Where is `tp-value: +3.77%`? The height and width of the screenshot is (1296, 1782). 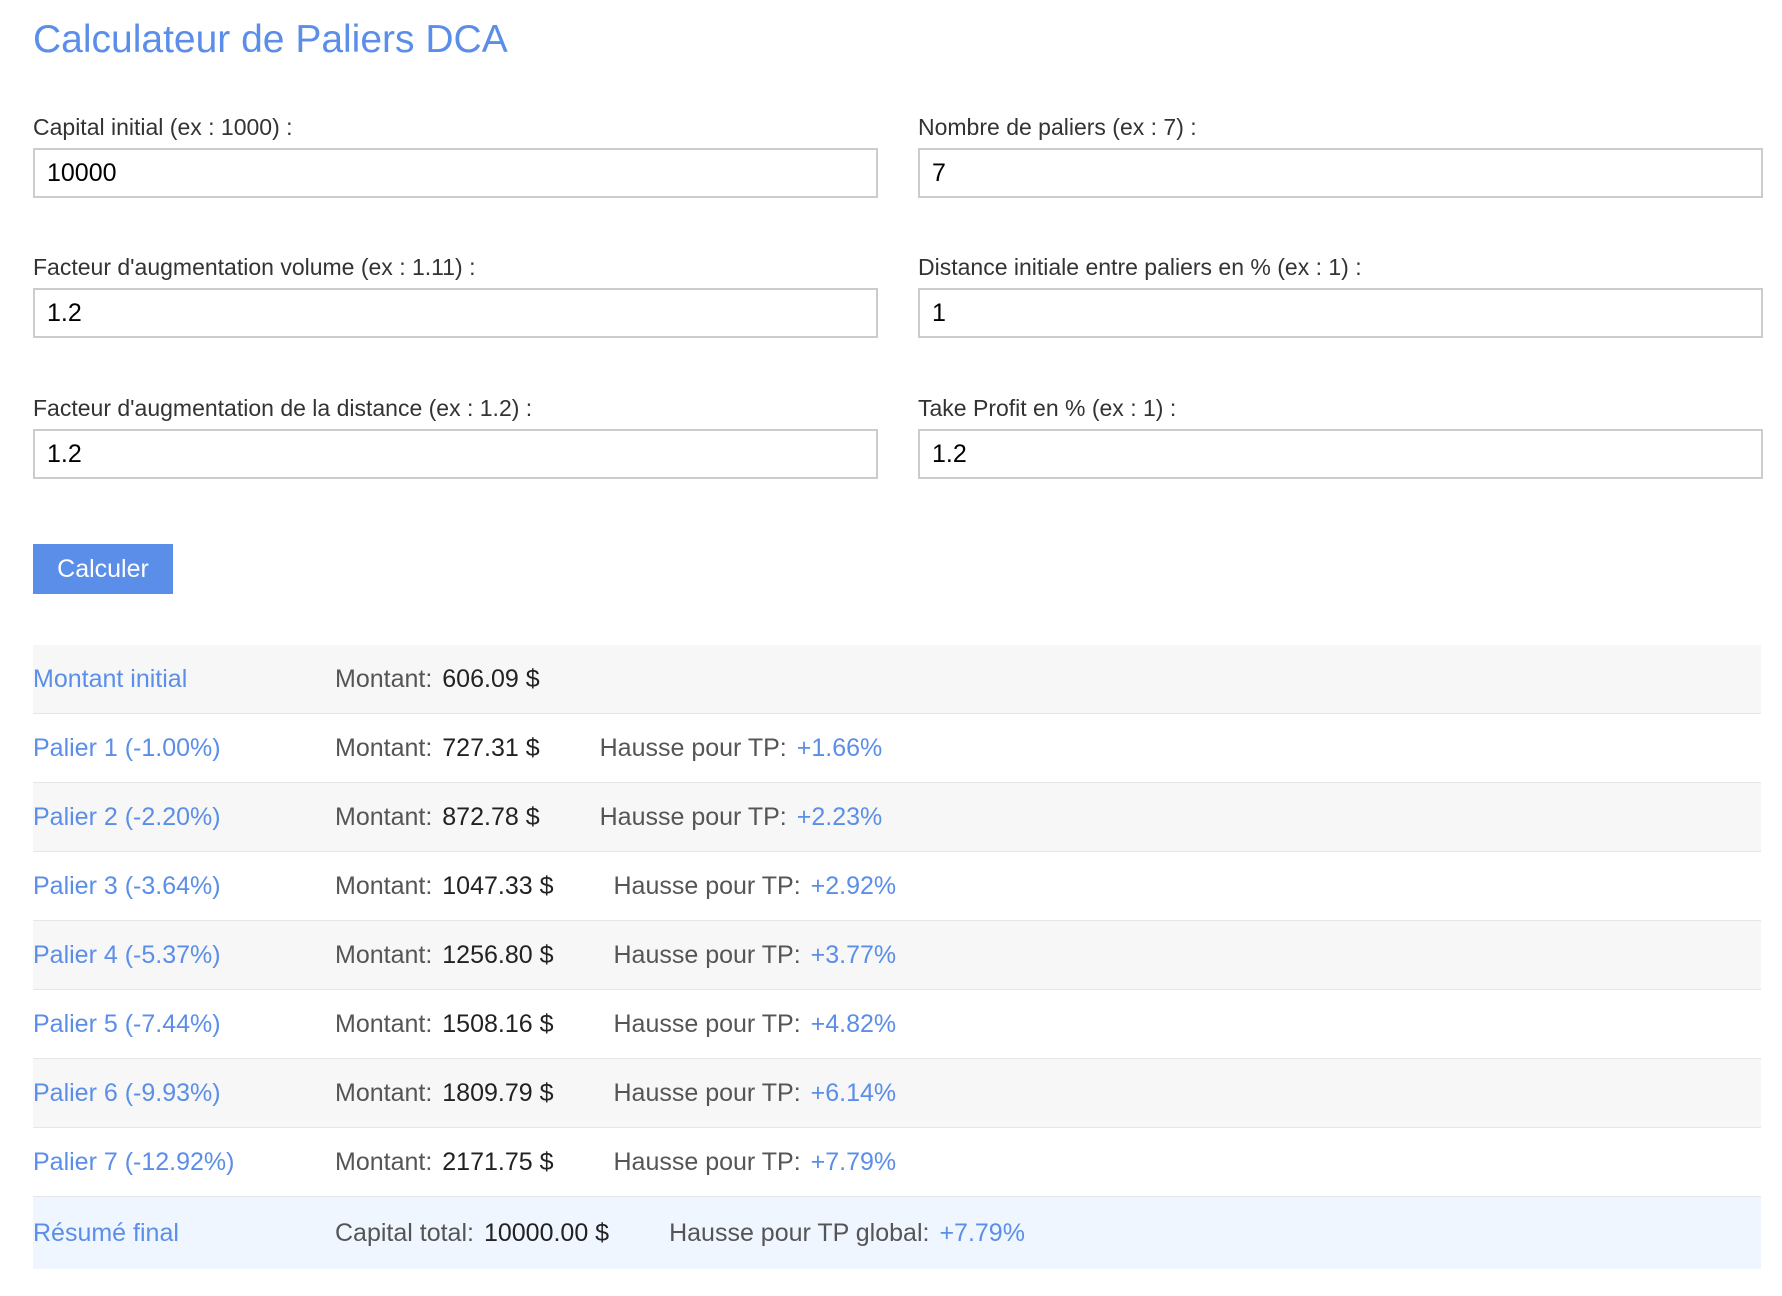 tp-value: +3.77% is located at coordinates (853, 954).